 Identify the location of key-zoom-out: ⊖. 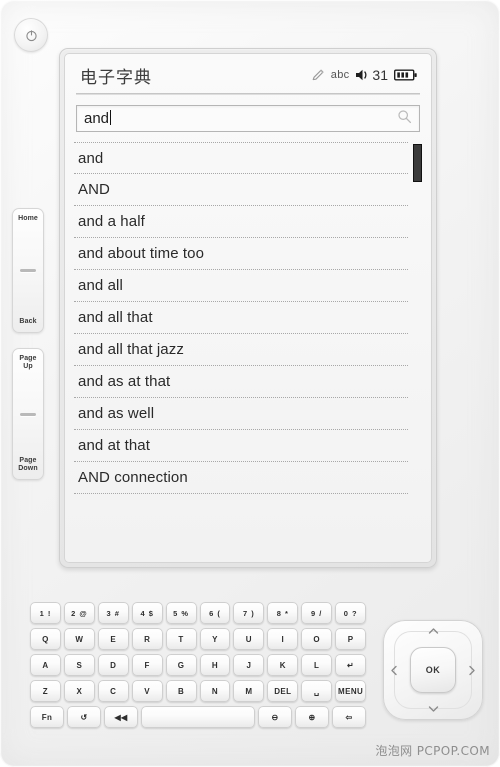
(274, 717).